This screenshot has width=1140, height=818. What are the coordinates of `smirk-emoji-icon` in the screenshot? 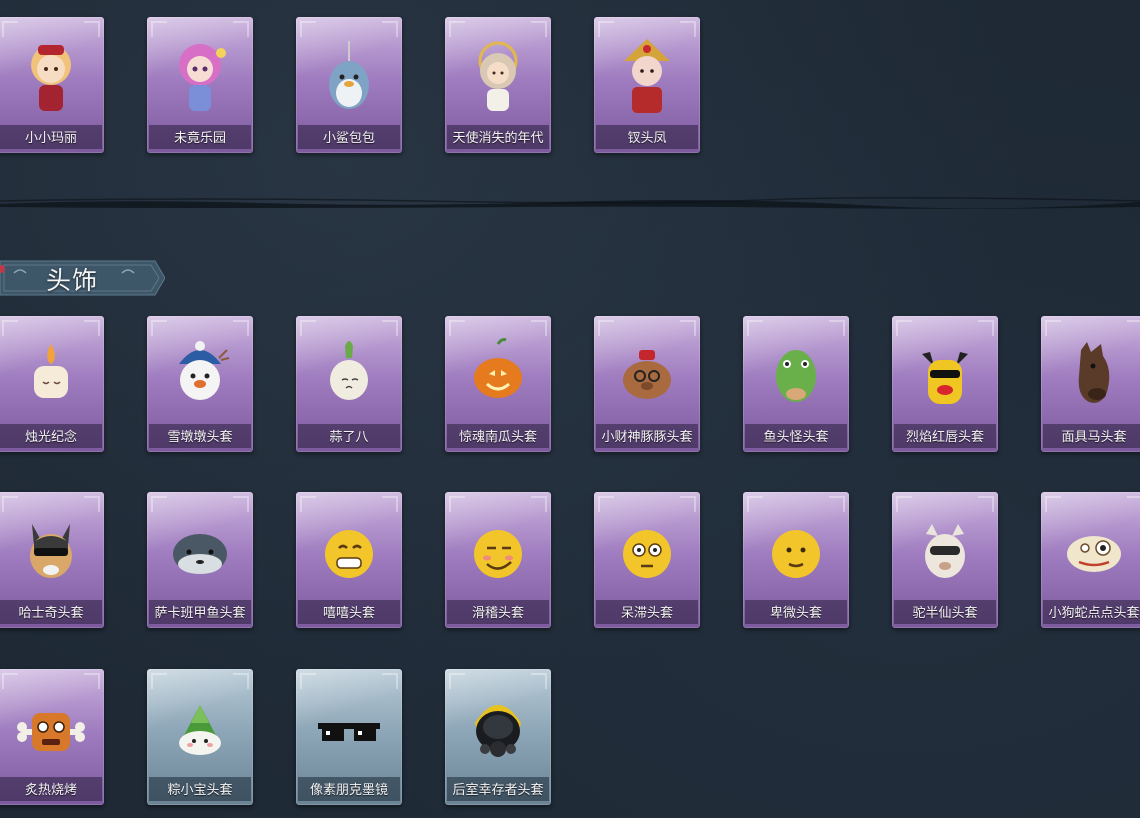 It's located at (498, 554).